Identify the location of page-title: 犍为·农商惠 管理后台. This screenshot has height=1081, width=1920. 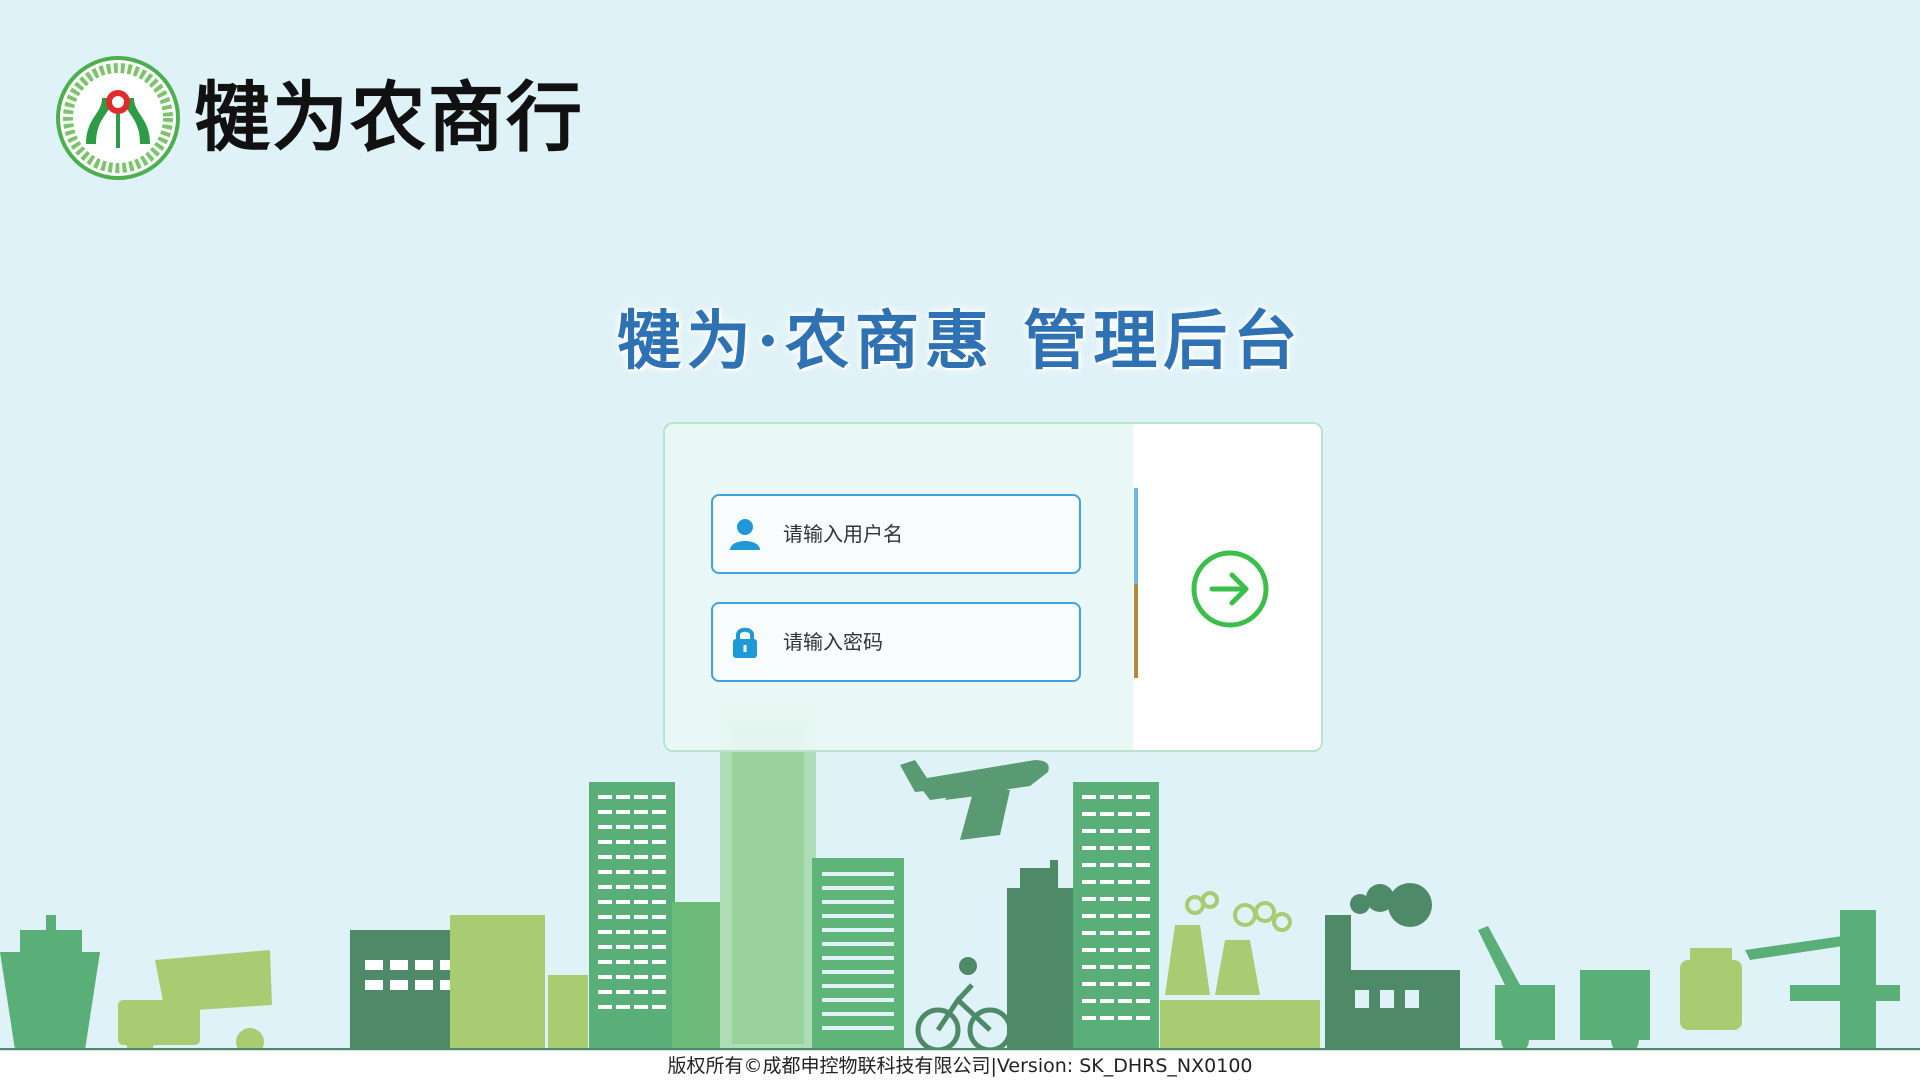
(960, 341).